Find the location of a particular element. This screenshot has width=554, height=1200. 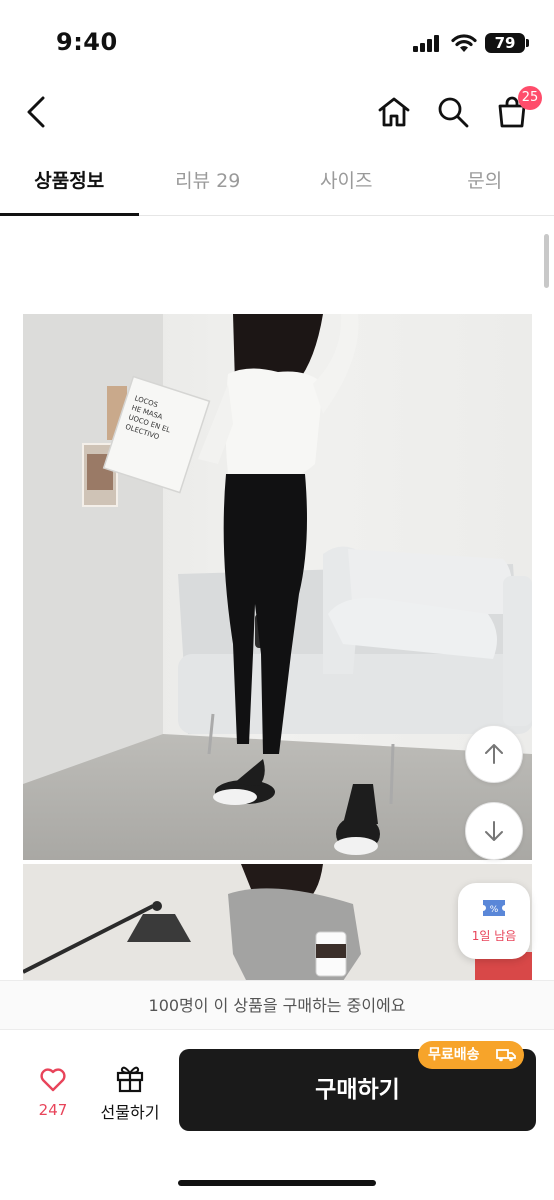

tab-inquiry: 문의 is located at coordinates (485, 182).